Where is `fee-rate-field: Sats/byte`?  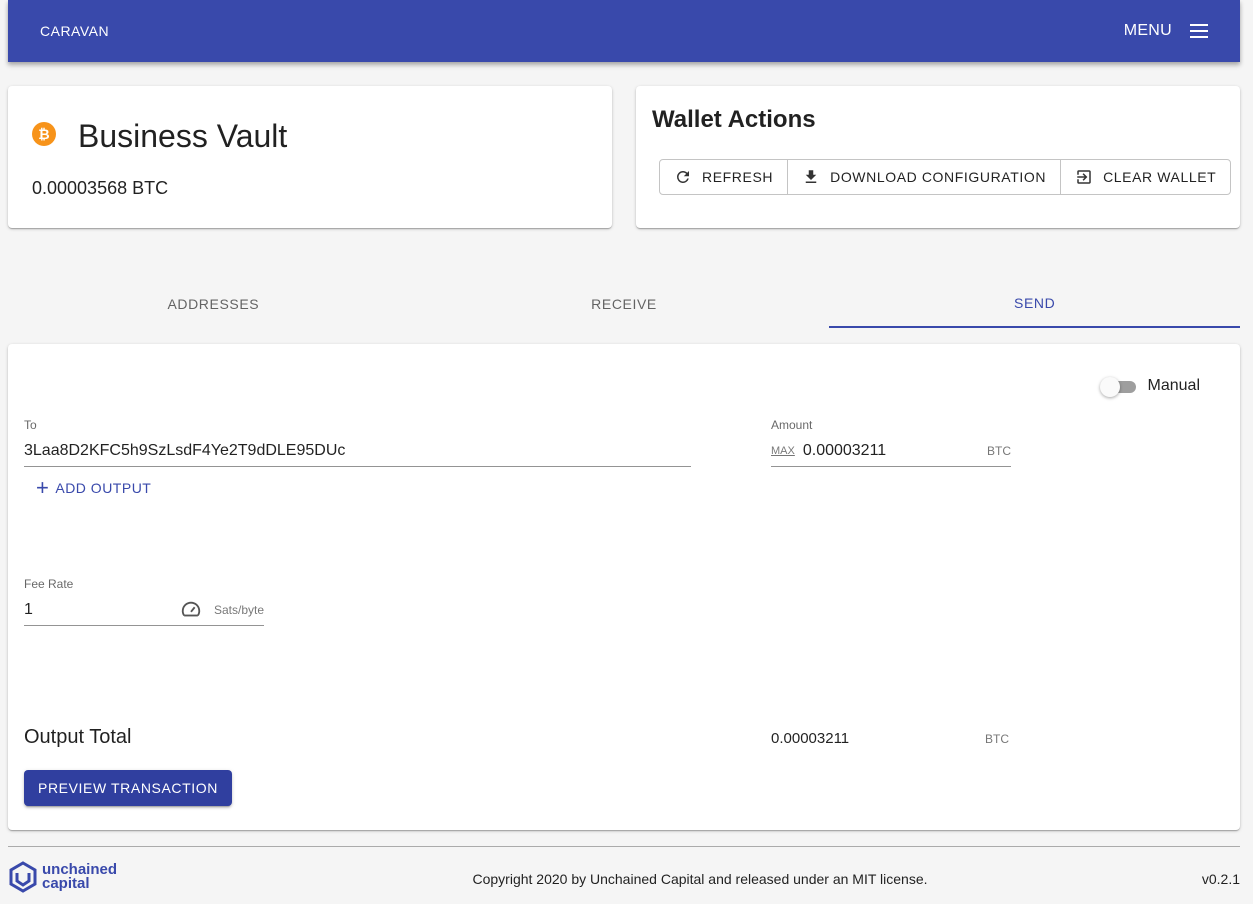
fee-rate-field: Sats/byte is located at coordinates (144, 610).